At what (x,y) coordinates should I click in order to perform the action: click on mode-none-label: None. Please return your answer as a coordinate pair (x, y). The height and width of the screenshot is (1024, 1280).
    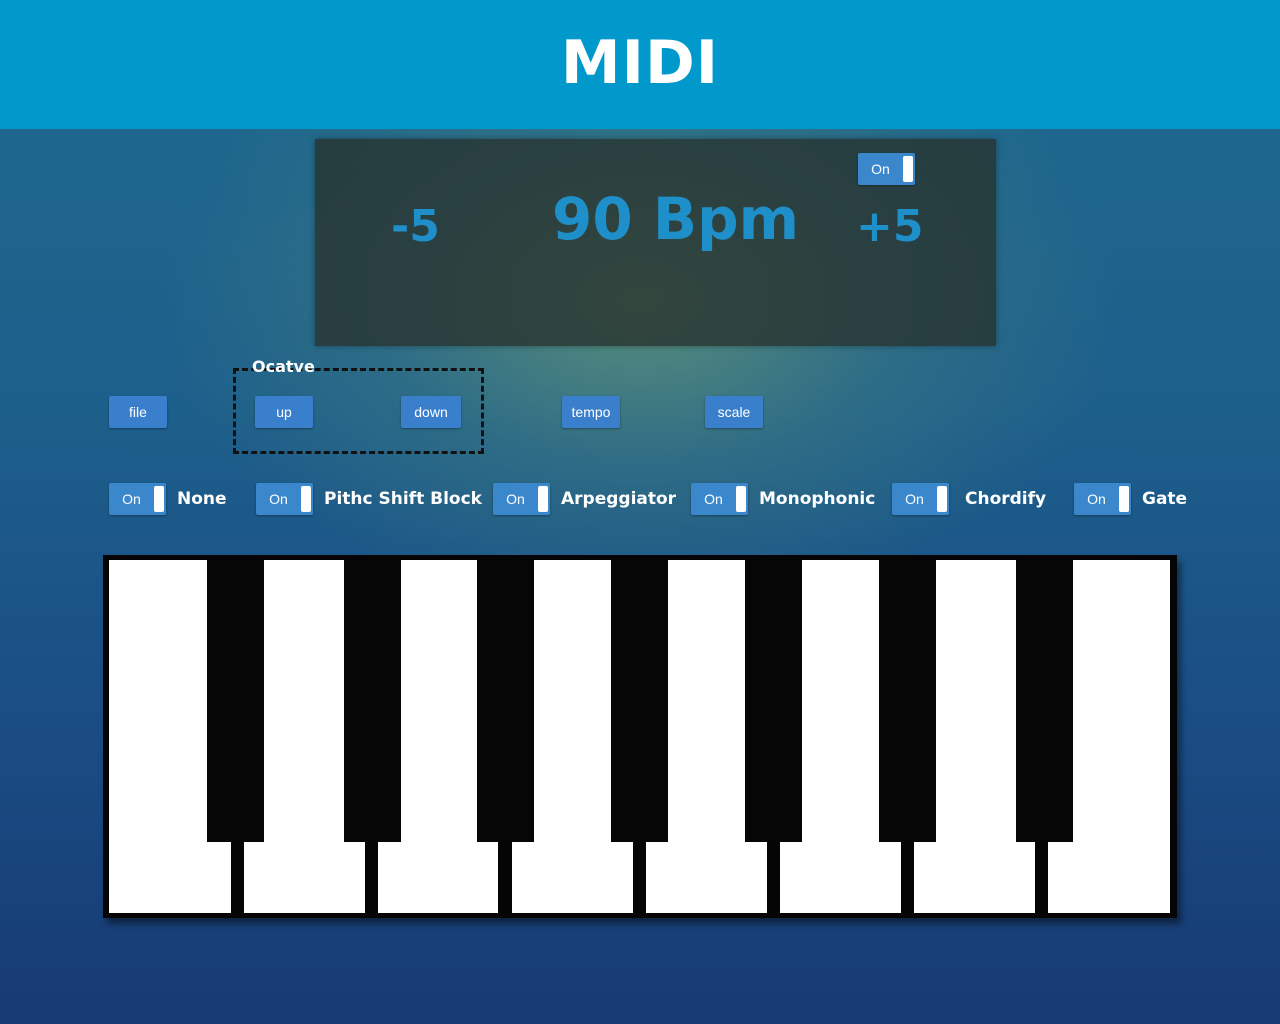
    Looking at the image, I should click on (202, 499).